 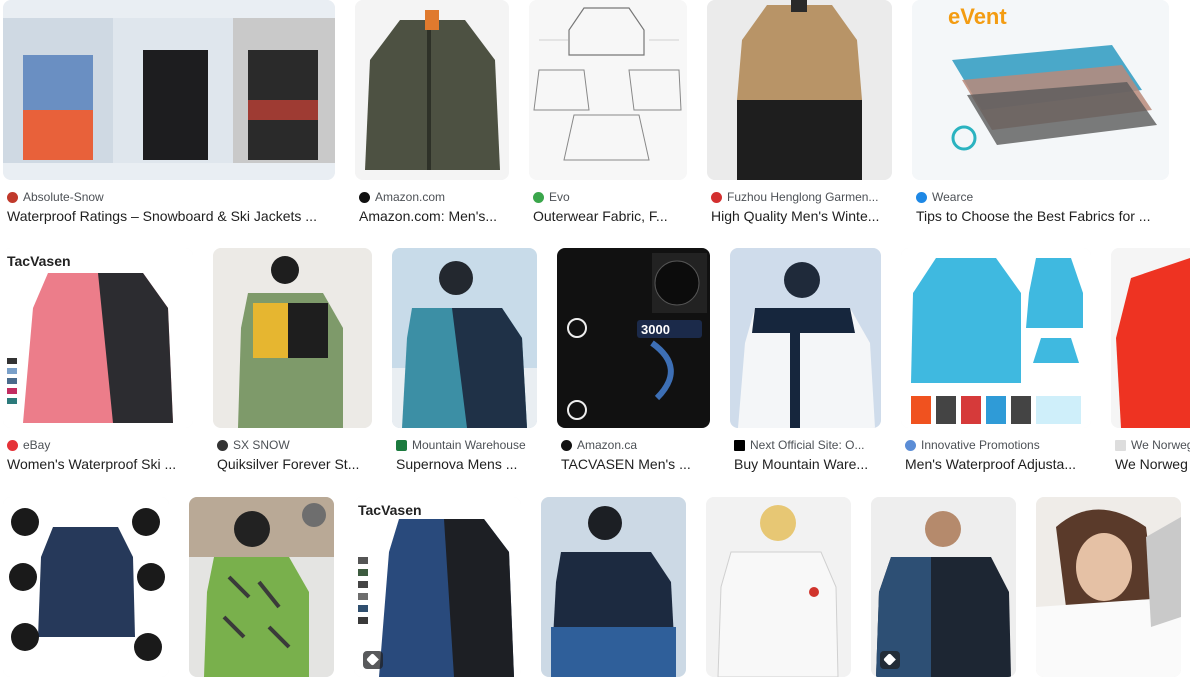 I want to click on source-label: Wearce, so click(x=953, y=197).